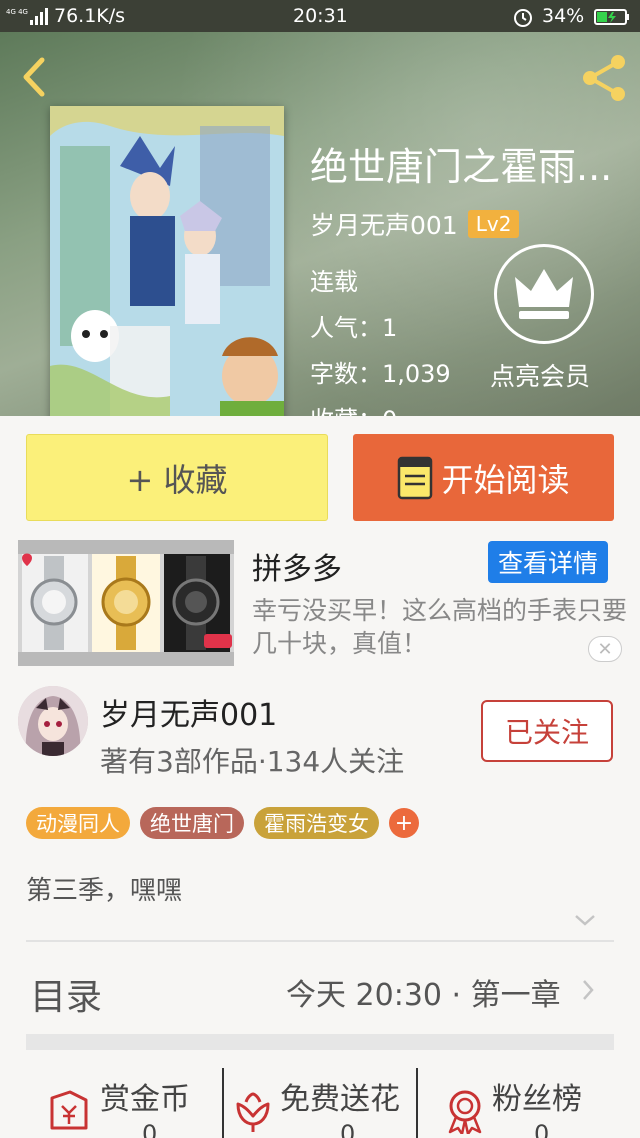  I want to click on add-tag-button: +, so click(404, 823).